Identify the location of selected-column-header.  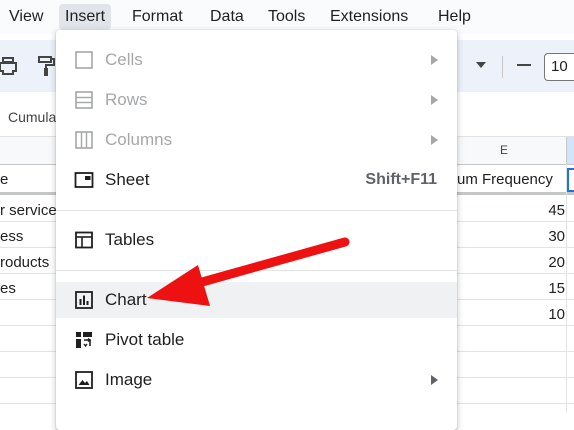
(570, 150).